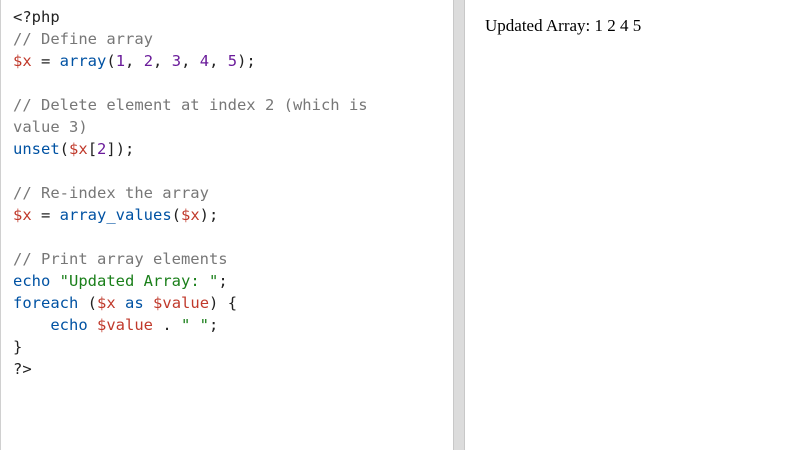  Describe the element at coordinates (204, 61) in the screenshot. I see `code-token: 4` at that location.